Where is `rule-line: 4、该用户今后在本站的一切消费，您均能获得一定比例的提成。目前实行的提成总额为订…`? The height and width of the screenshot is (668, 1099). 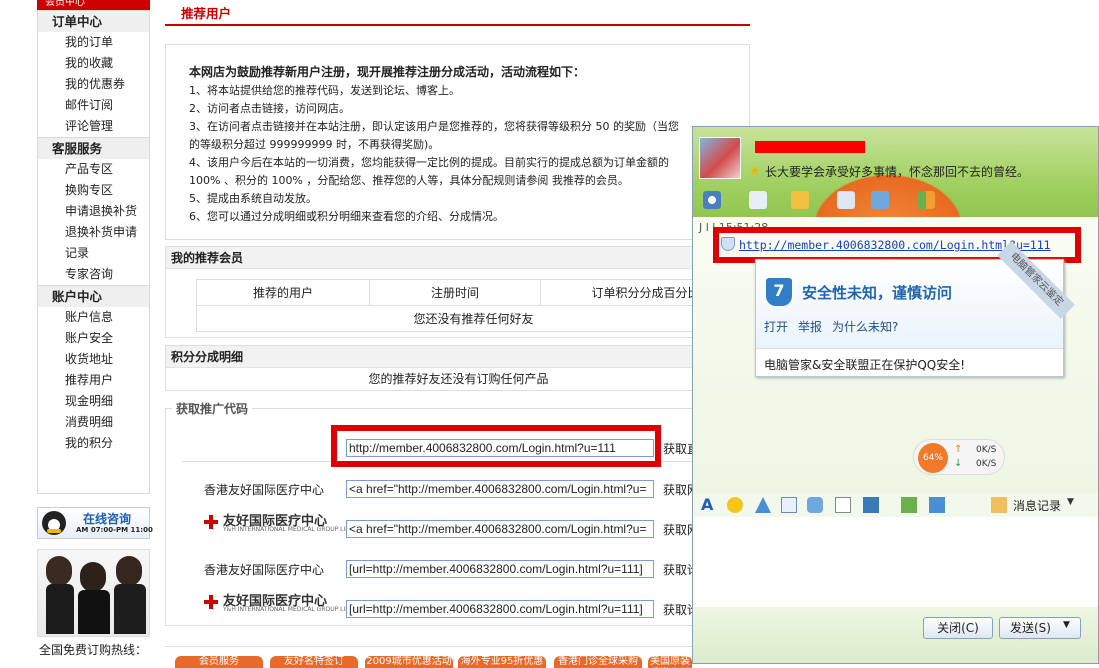 rule-line: 4、该用户今后在本站的一切消费，您均能获得一定比例的提成。目前实行的提成总额为订… is located at coordinates (429, 162).